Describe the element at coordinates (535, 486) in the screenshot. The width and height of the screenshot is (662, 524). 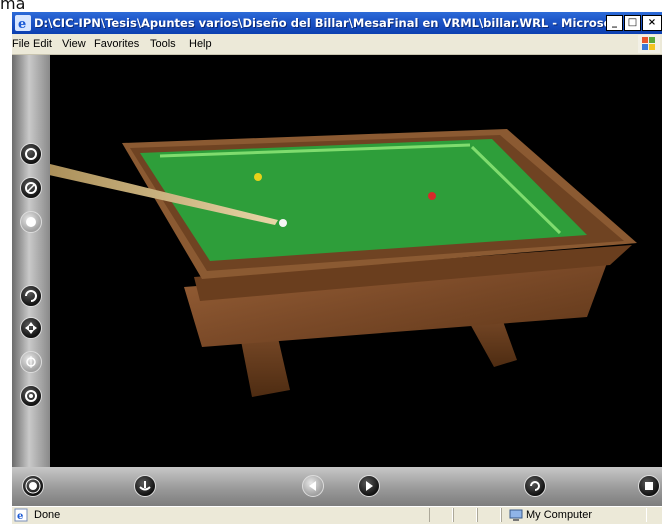
I see `undo-move-icon` at that location.